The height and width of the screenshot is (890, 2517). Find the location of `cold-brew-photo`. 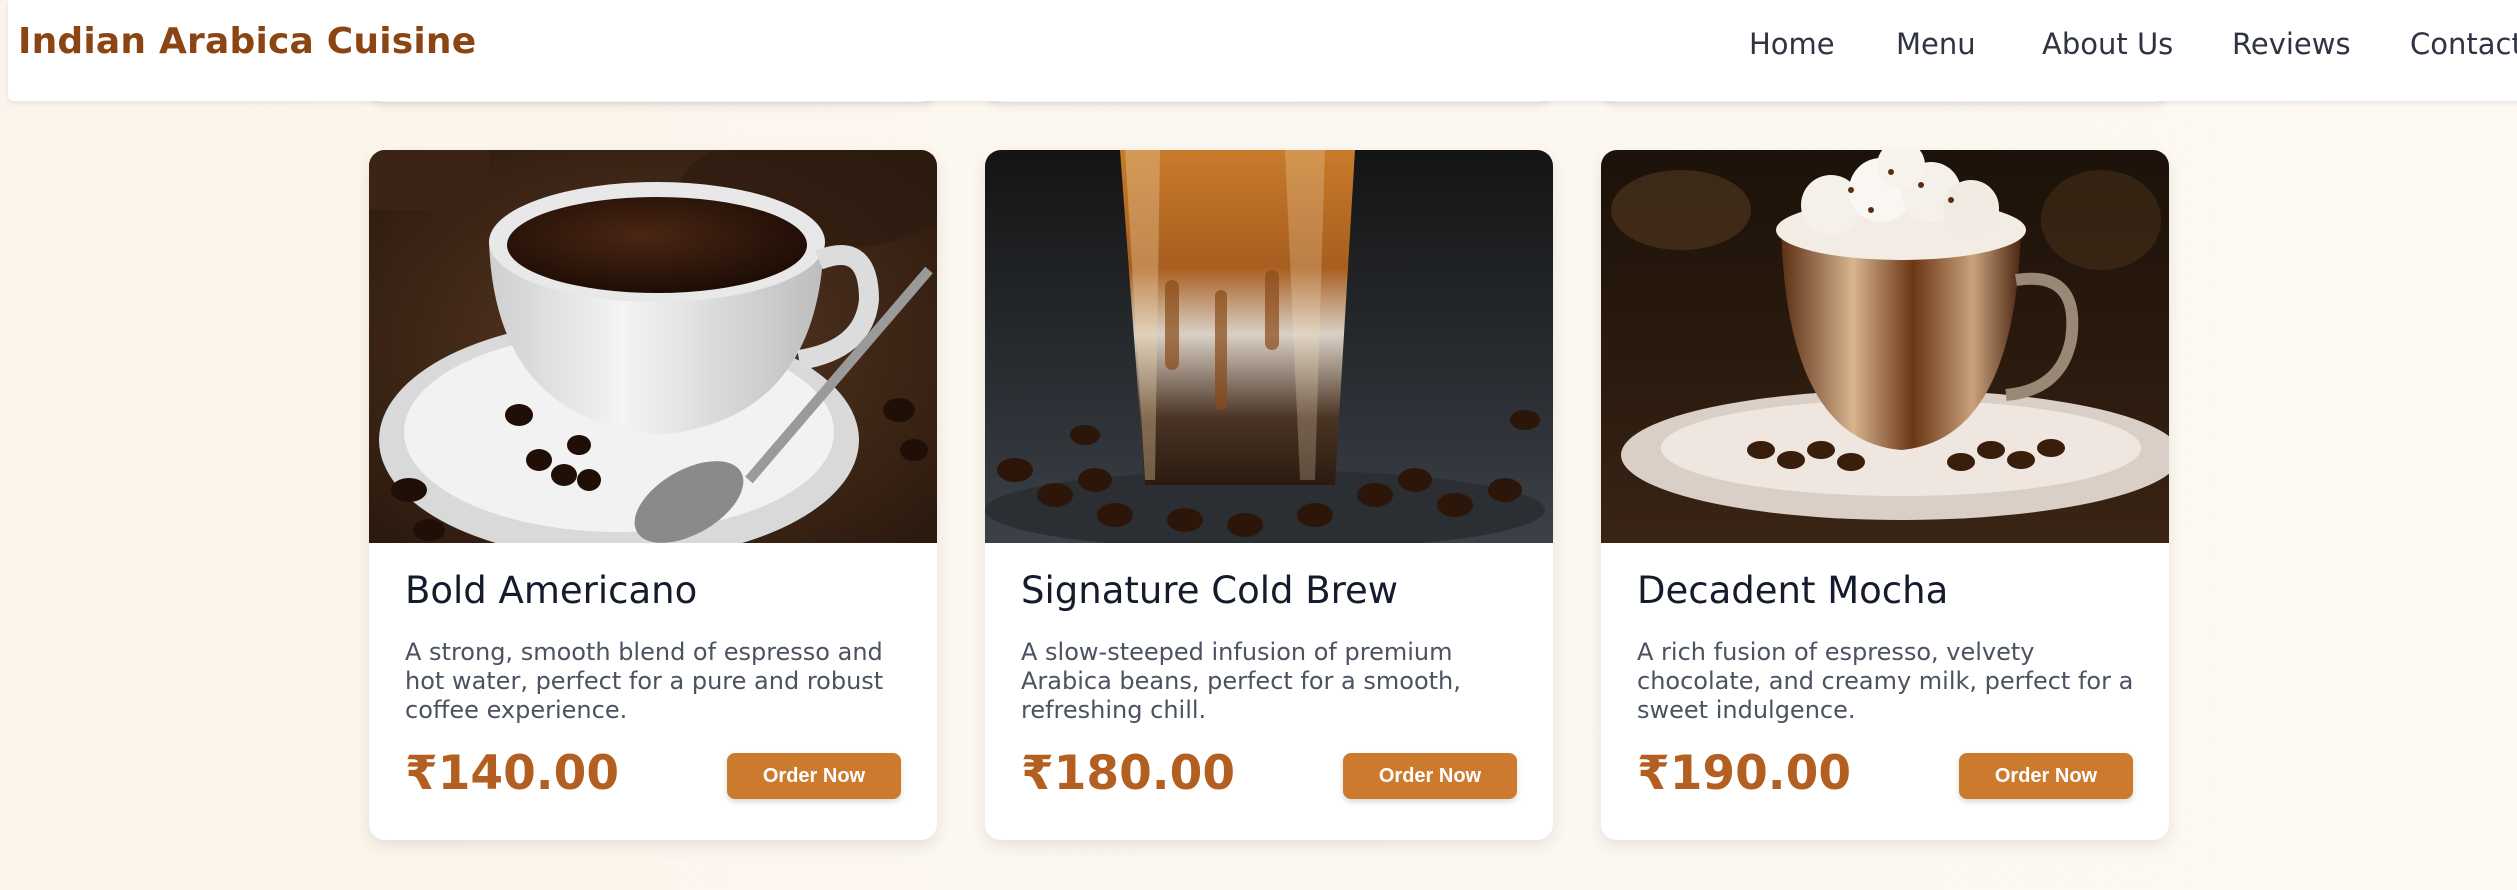

cold-brew-photo is located at coordinates (1269, 346).